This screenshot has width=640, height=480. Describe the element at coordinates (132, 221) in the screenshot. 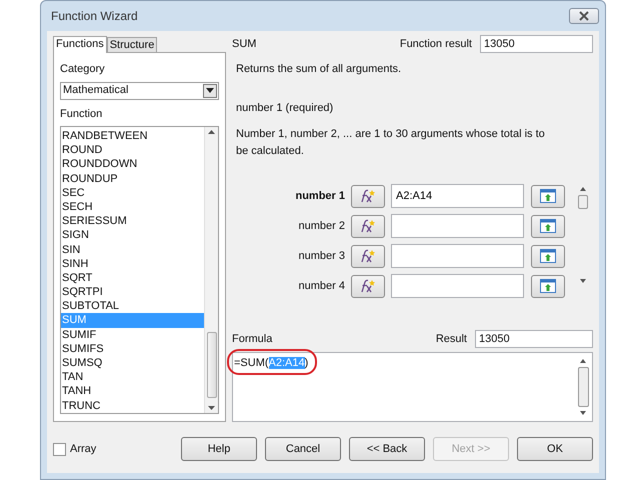

I see `list-item: SERIESSUM` at that location.